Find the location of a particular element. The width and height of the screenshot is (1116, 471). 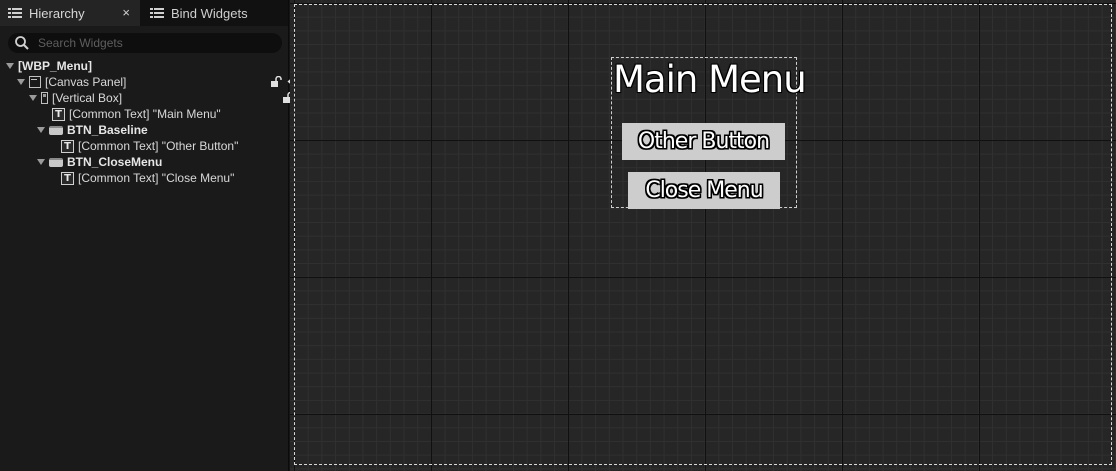

panel-tab-bar: Hierarchy × Bind Widgets is located at coordinates (144, 13).